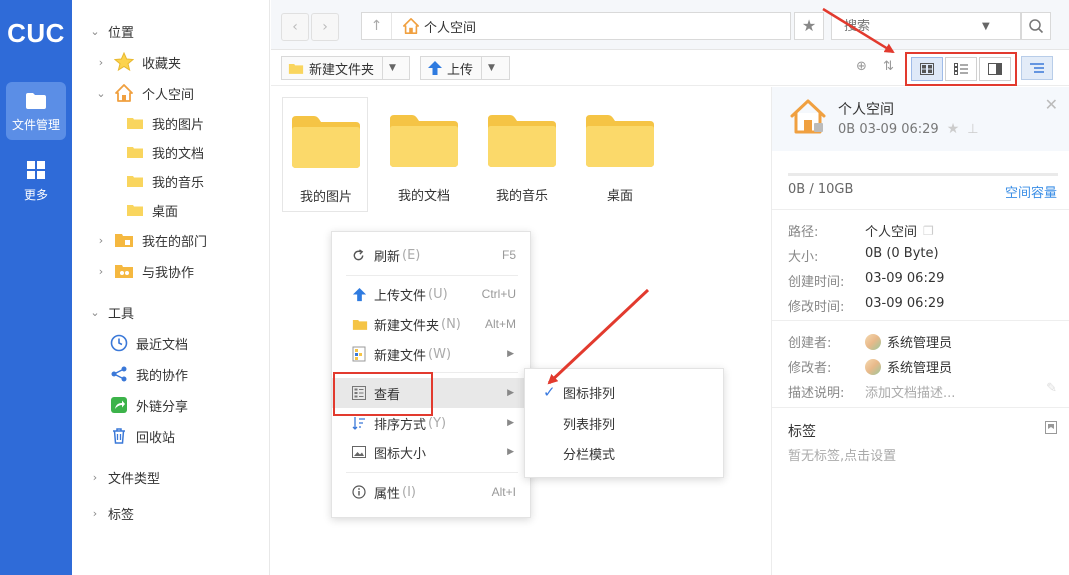 The width and height of the screenshot is (1069, 575). What do you see at coordinates (431, 324) in the screenshot?
I see `menu-item-new-folder: 新建文件夹 (N) Alt+M` at bounding box center [431, 324].